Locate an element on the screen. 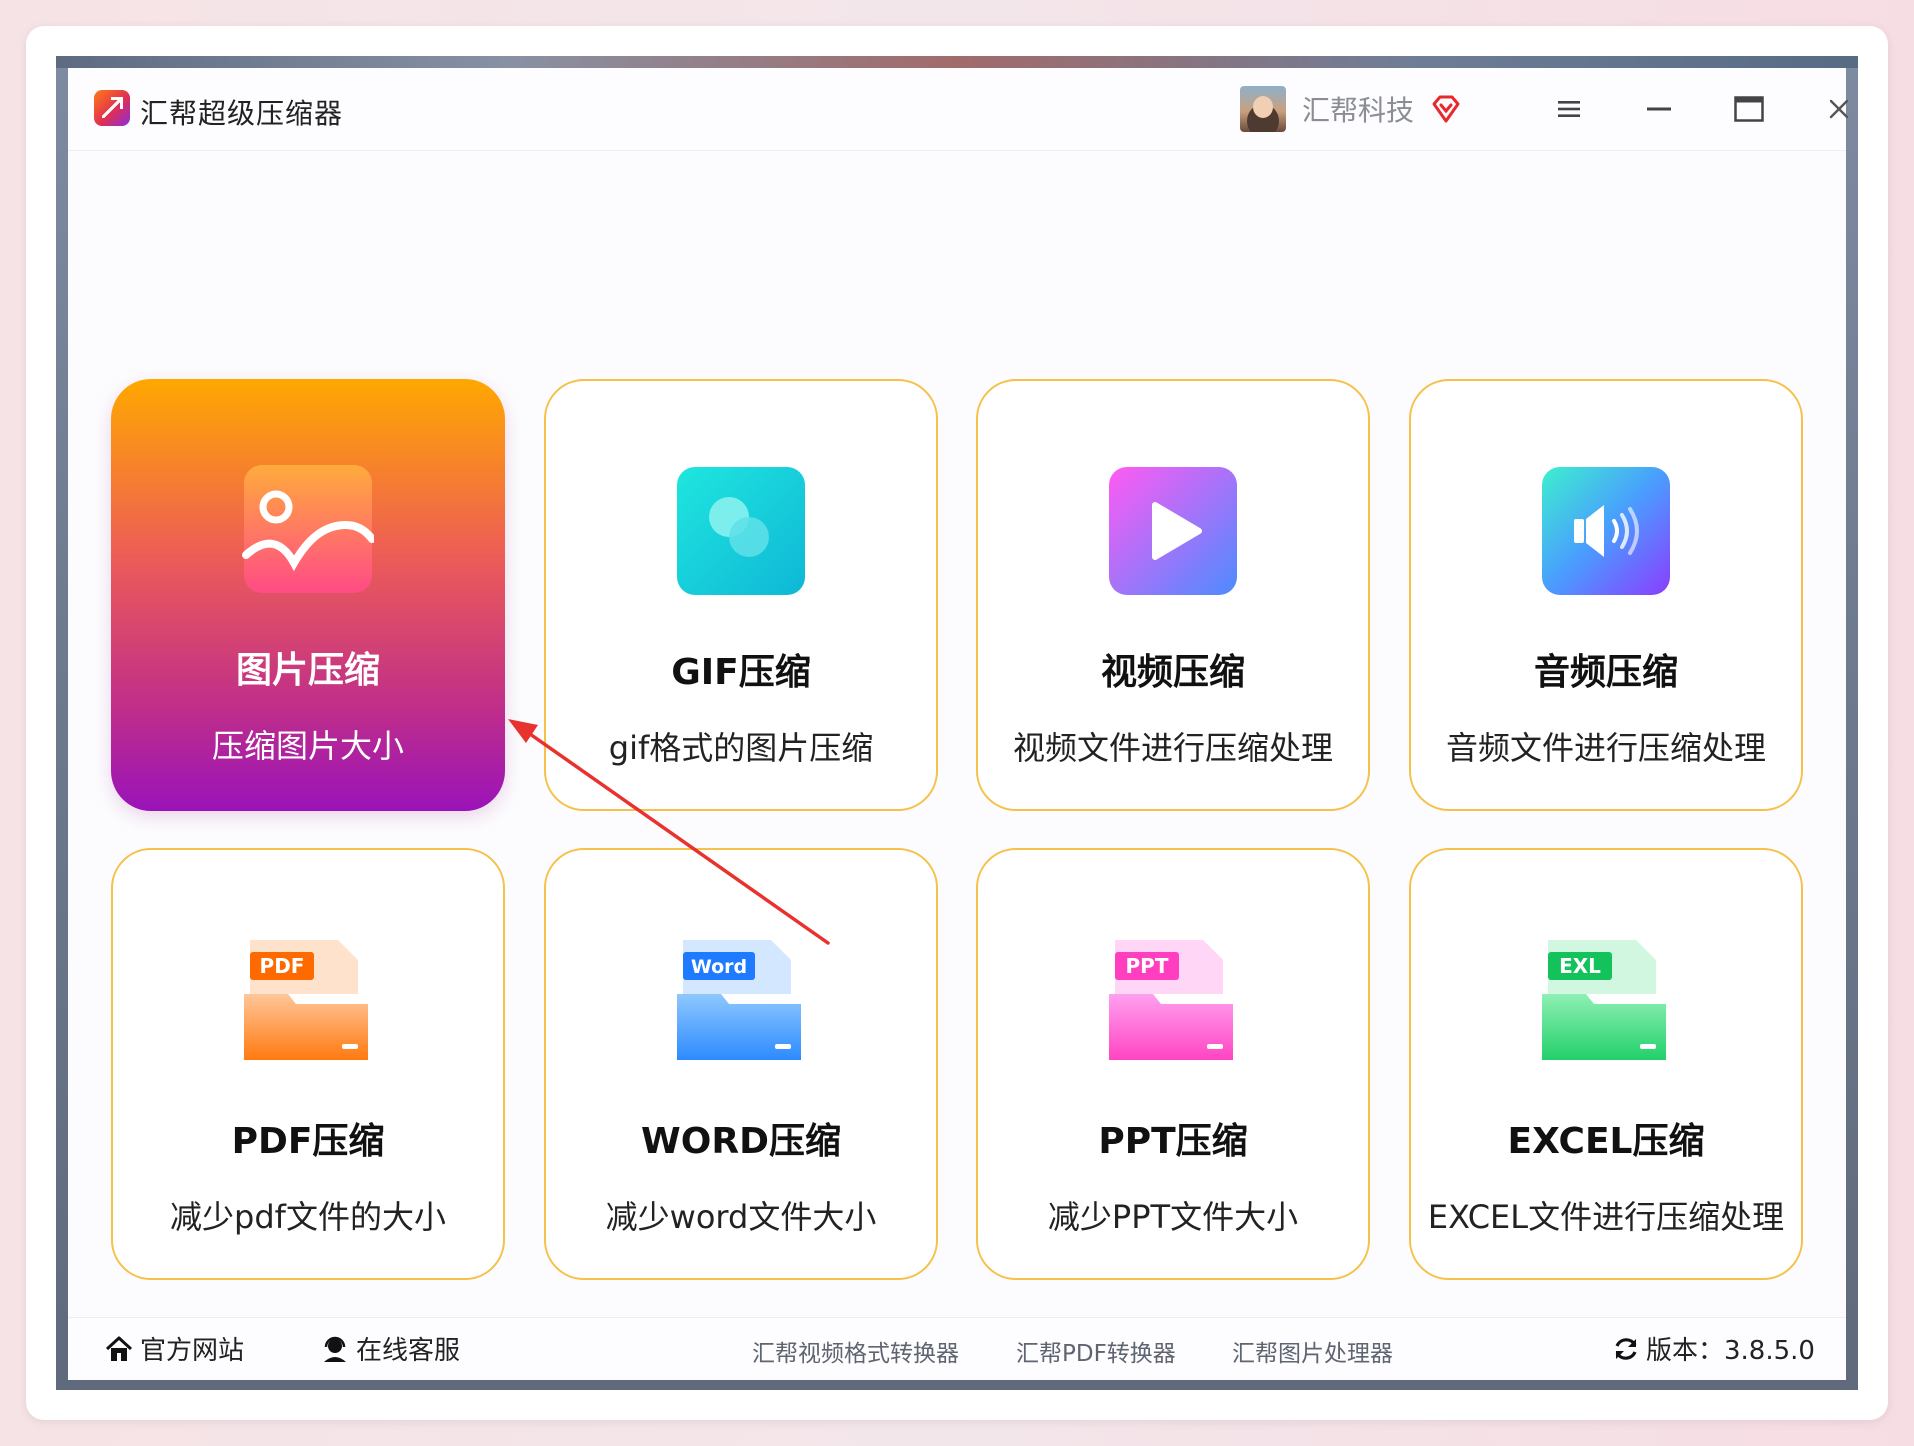 This screenshot has height=1446, width=1914. maximize-button is located at coordinates (1749, 109).